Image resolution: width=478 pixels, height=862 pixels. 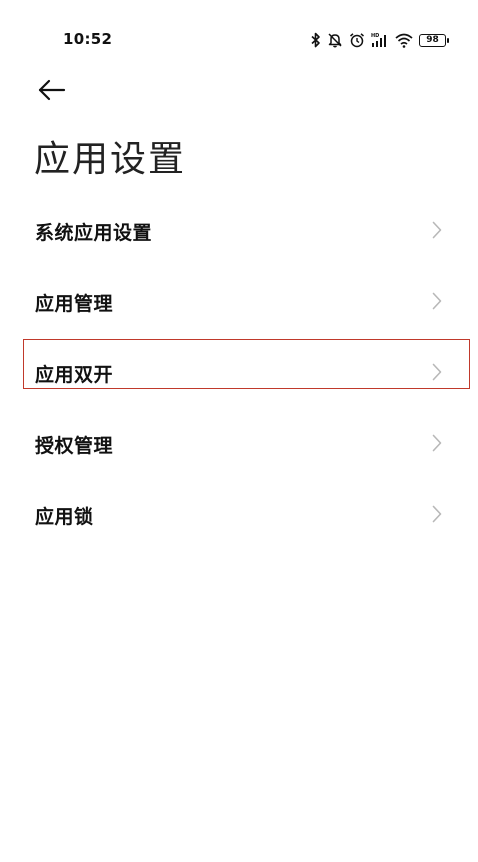 I want to click on menu-item-app-lock: 应用锁, so click(x=239, y=515).